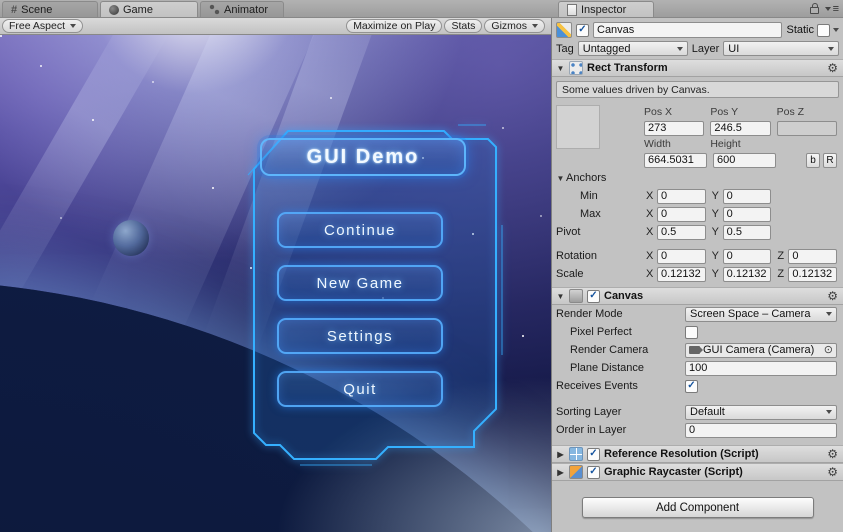 This screenshot has width=843, height=532. Describe the element at coordinates (681, 232) in the screenshot. I see `pivot-x-field: 0.5` at that location.